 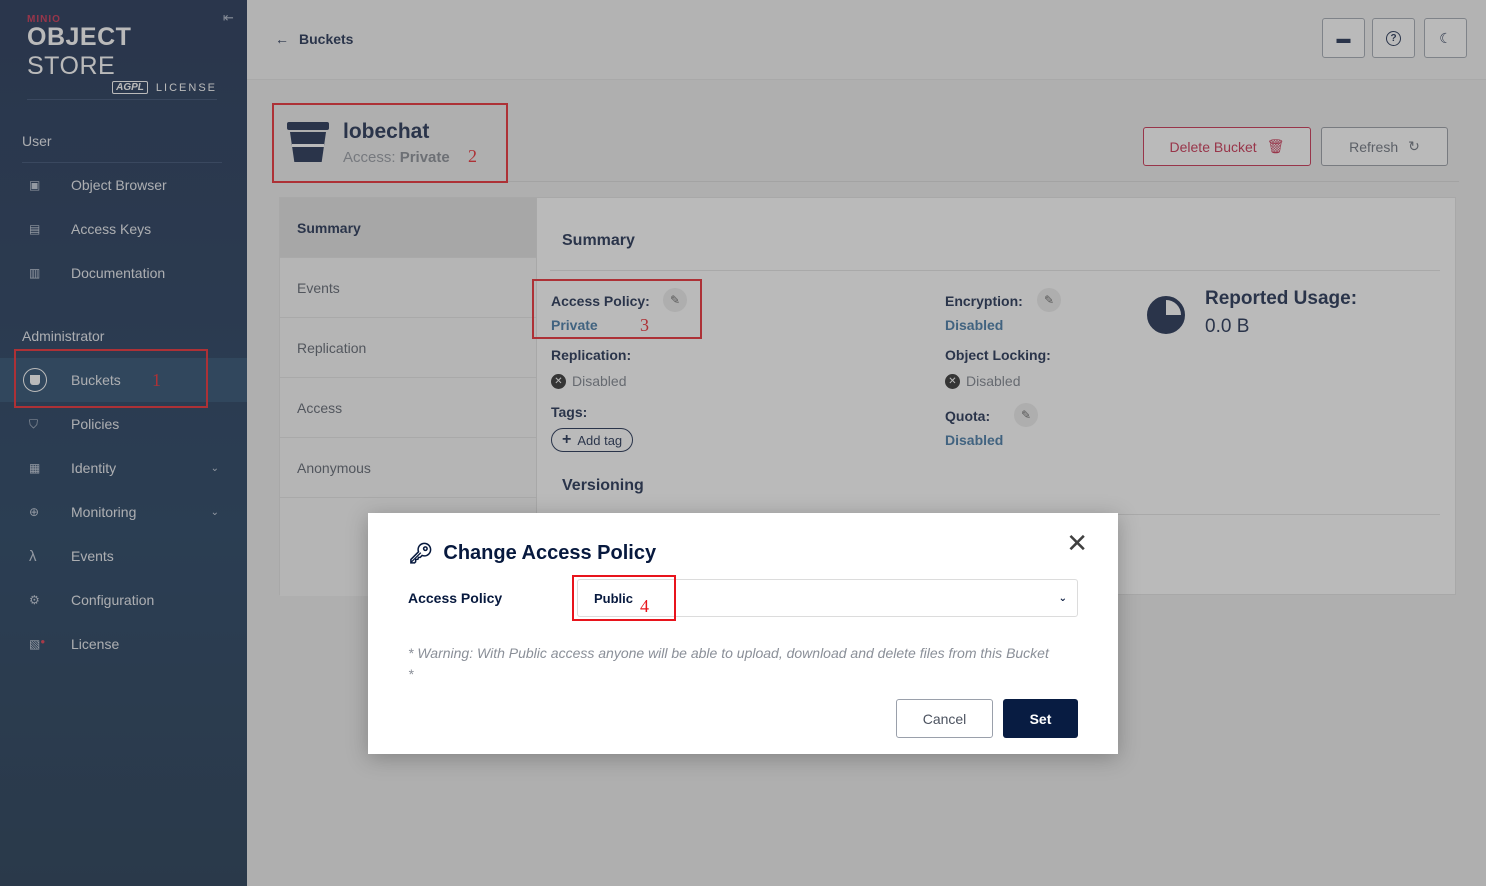 I want to click on chevron-down-icon: ⌄, so click(x=1062, y=598).